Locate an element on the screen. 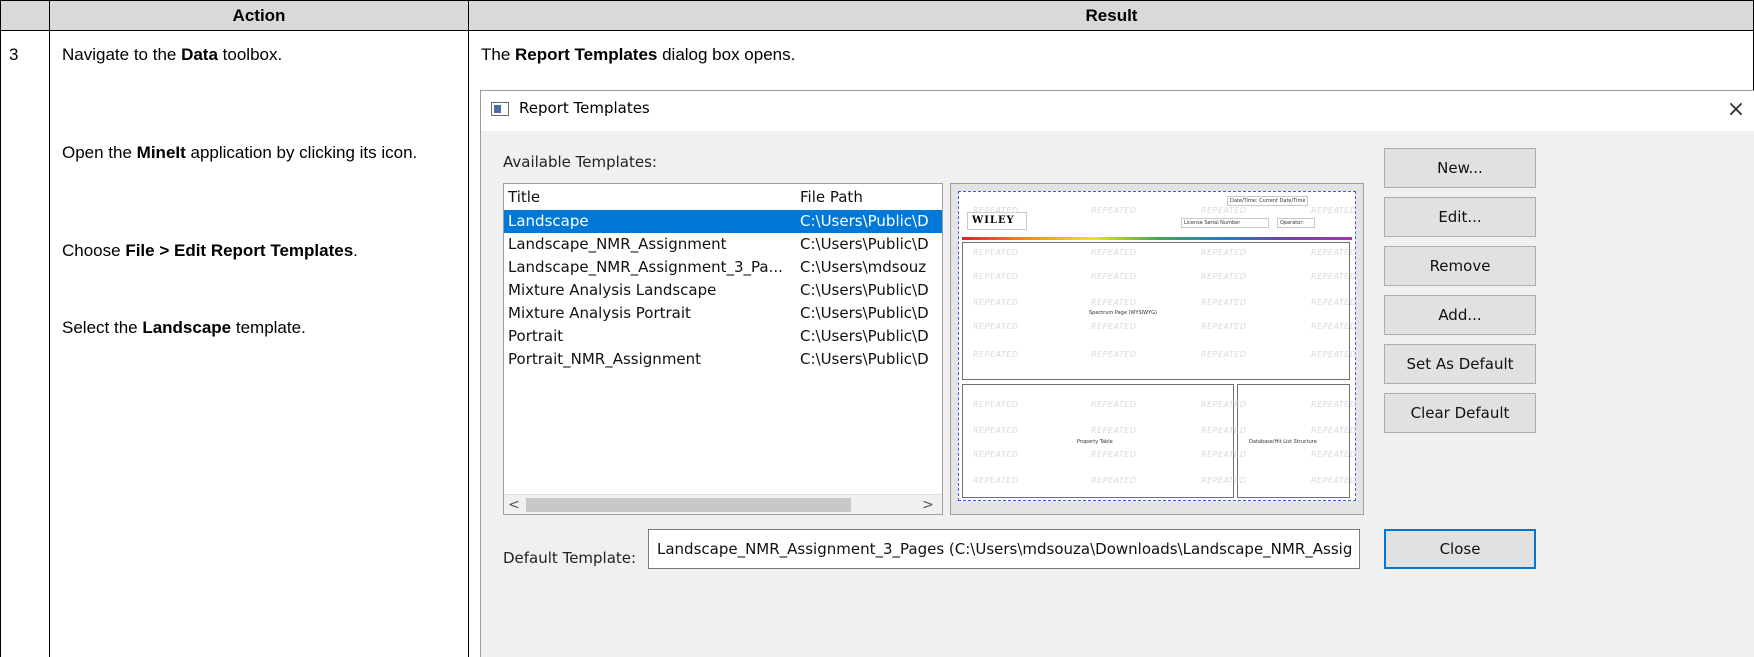 The height and width of the screenshot is (657, 1754). preview-color-rule is located at coordinates (1157, 238).